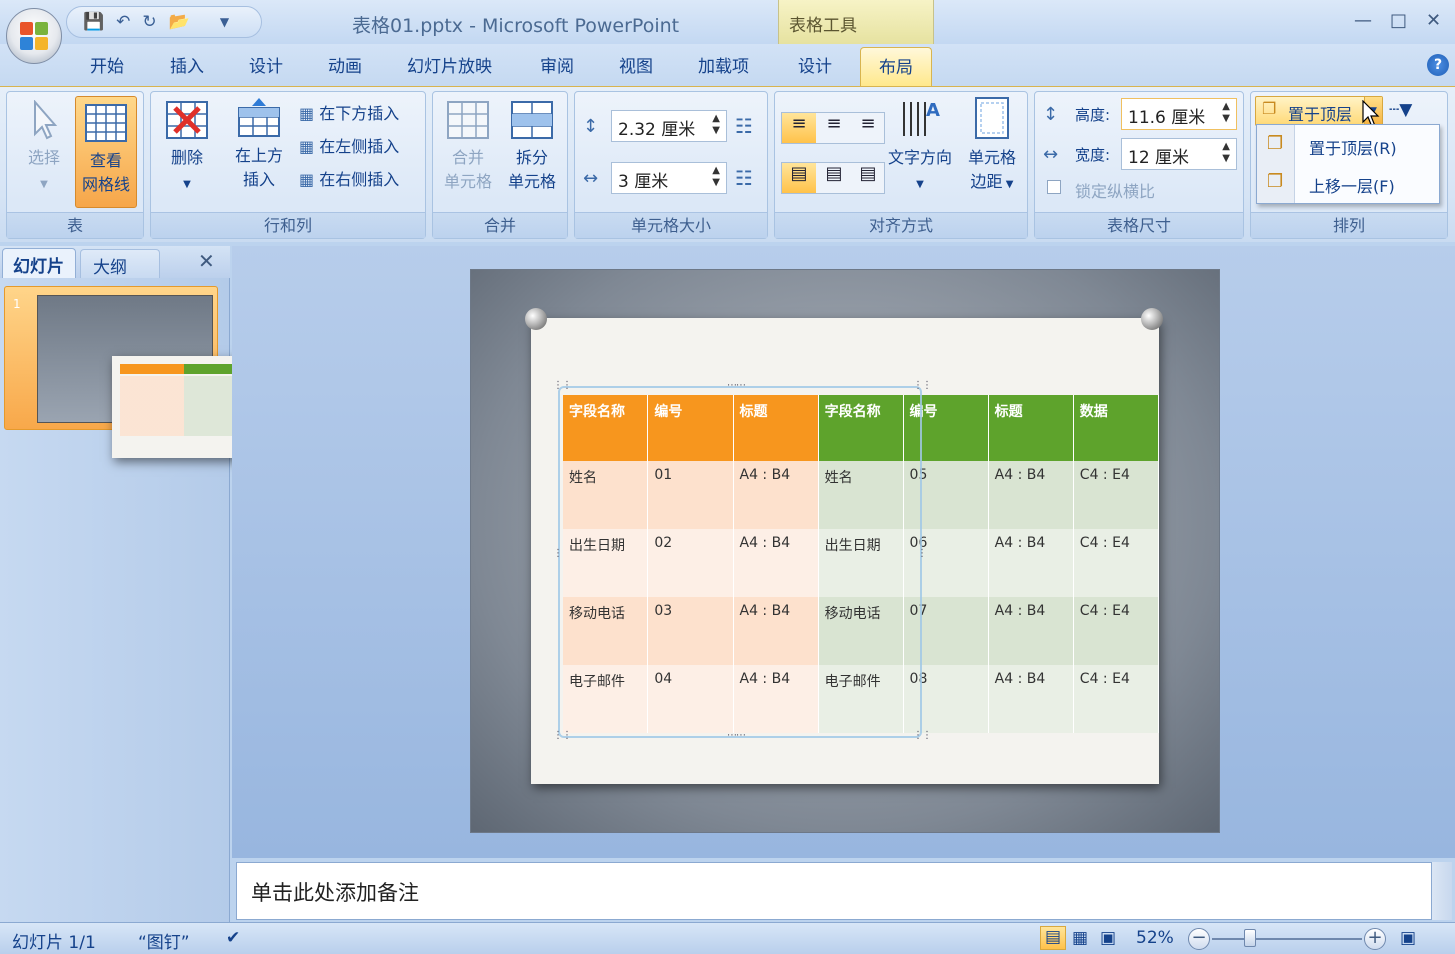  I want to click on zoom-slider-thumb, so click(1250, 938).